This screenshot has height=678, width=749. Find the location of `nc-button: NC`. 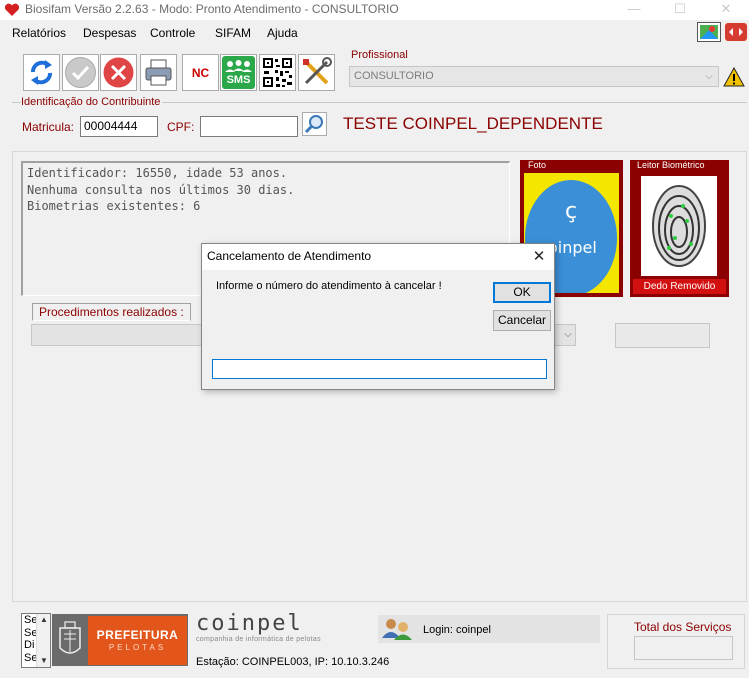

nc-button: NC is located at coordinates (200, 72).